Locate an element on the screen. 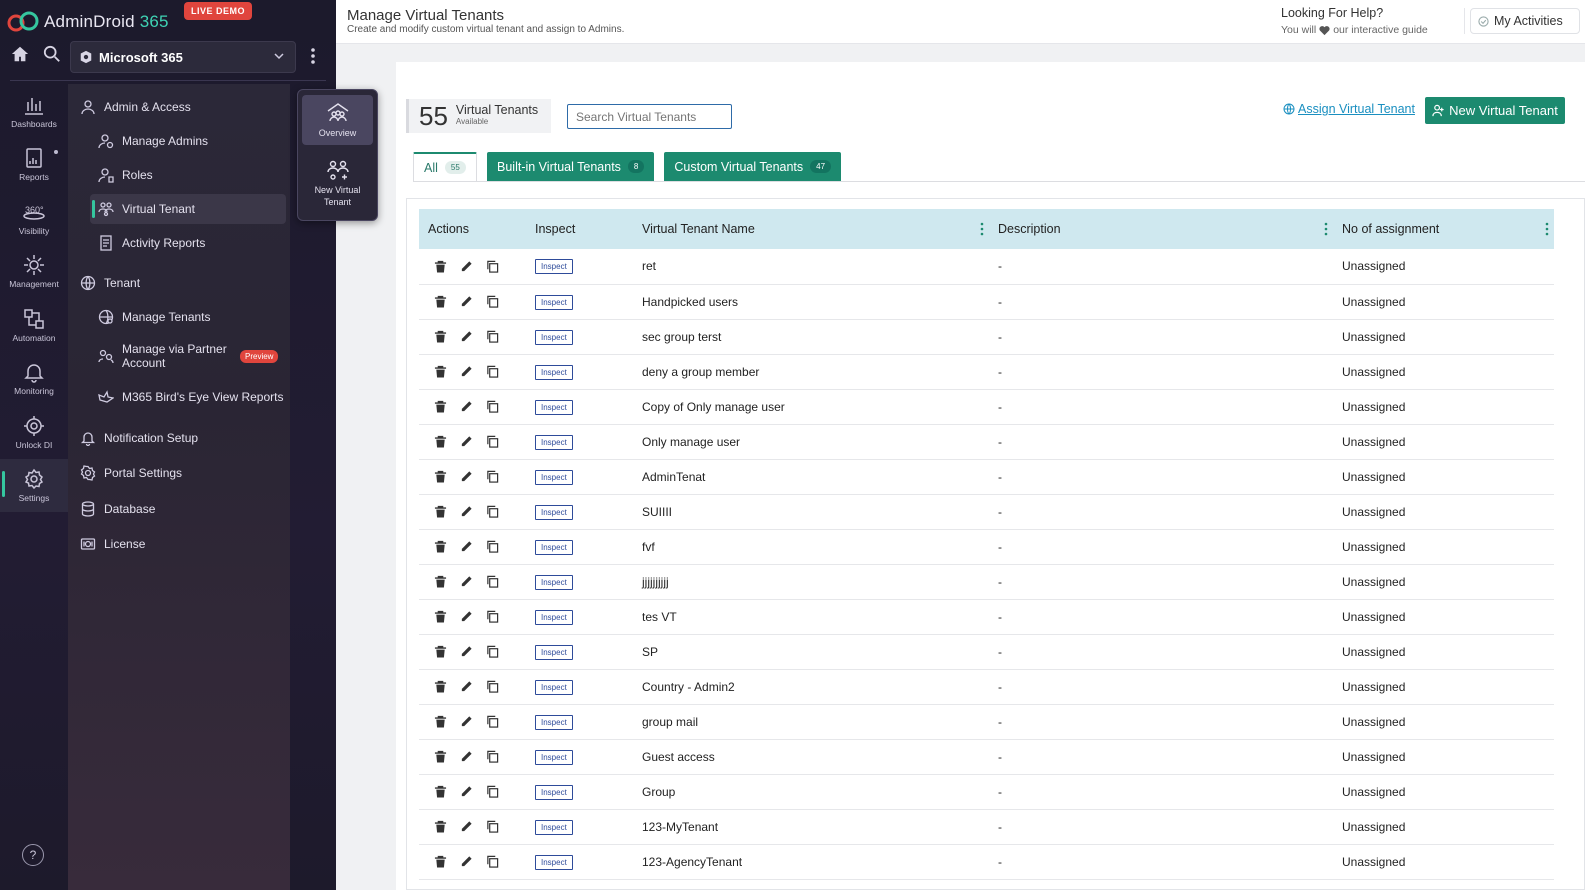 This screenshot has width=1585, height=890. menu-portal-settings: Portal Settings is located at coordinates (131, 473).